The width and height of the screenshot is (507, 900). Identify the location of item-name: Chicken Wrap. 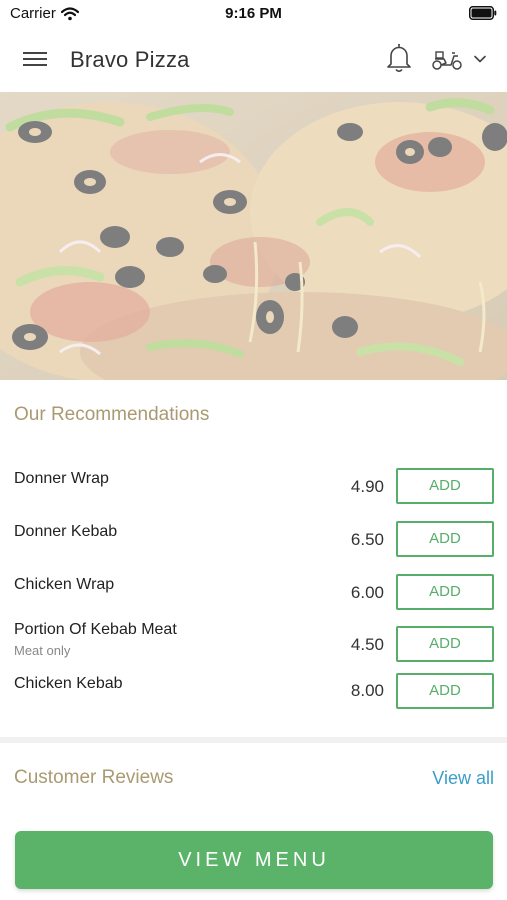
(64, 584).